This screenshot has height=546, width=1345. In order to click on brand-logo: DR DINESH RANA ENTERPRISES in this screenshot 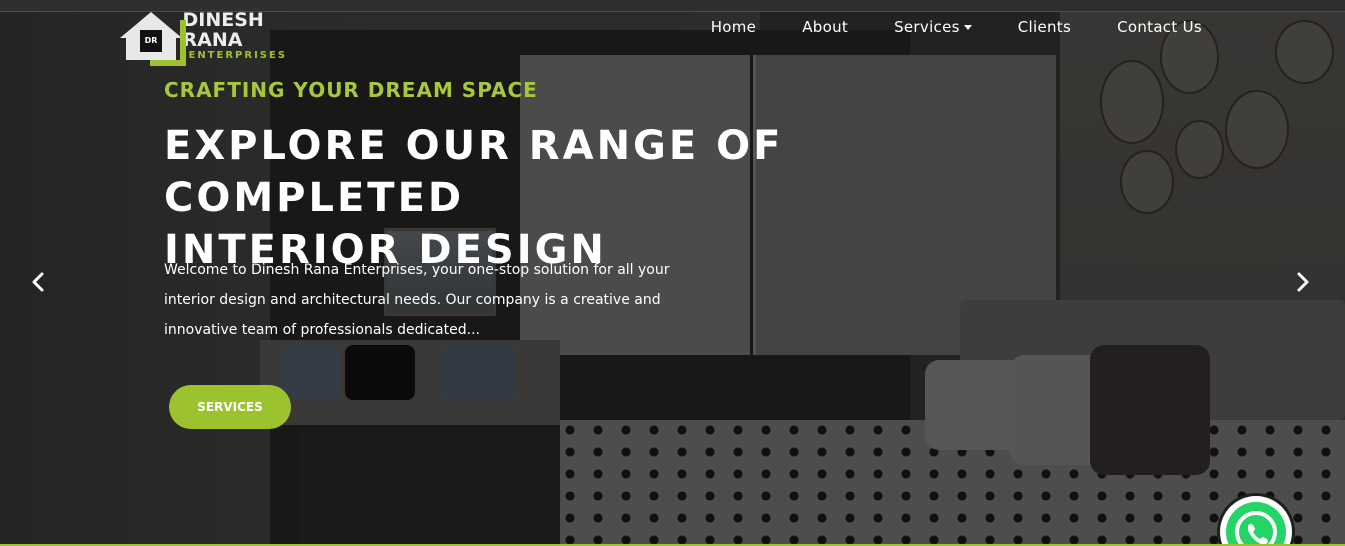, I will do `click(218, 37)`.